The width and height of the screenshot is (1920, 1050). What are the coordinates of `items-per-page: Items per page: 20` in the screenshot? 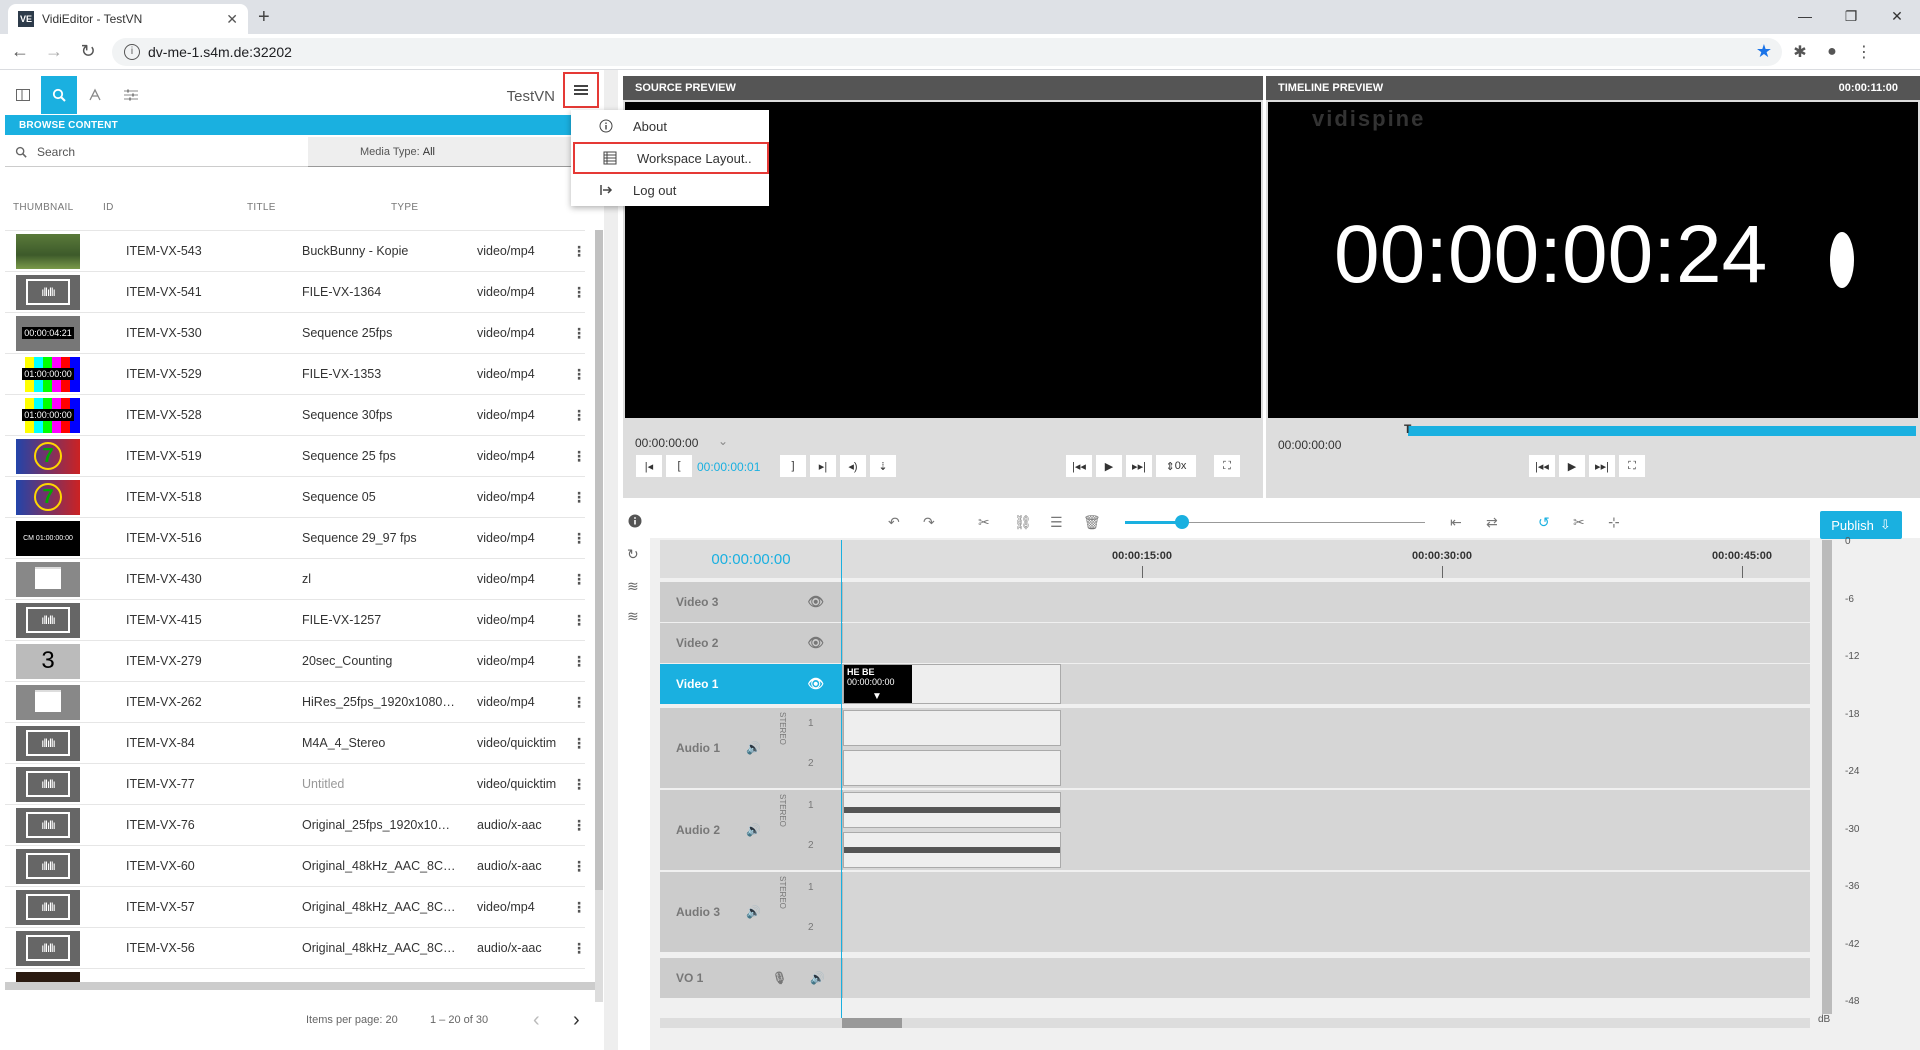 It's located at (352, 1020).